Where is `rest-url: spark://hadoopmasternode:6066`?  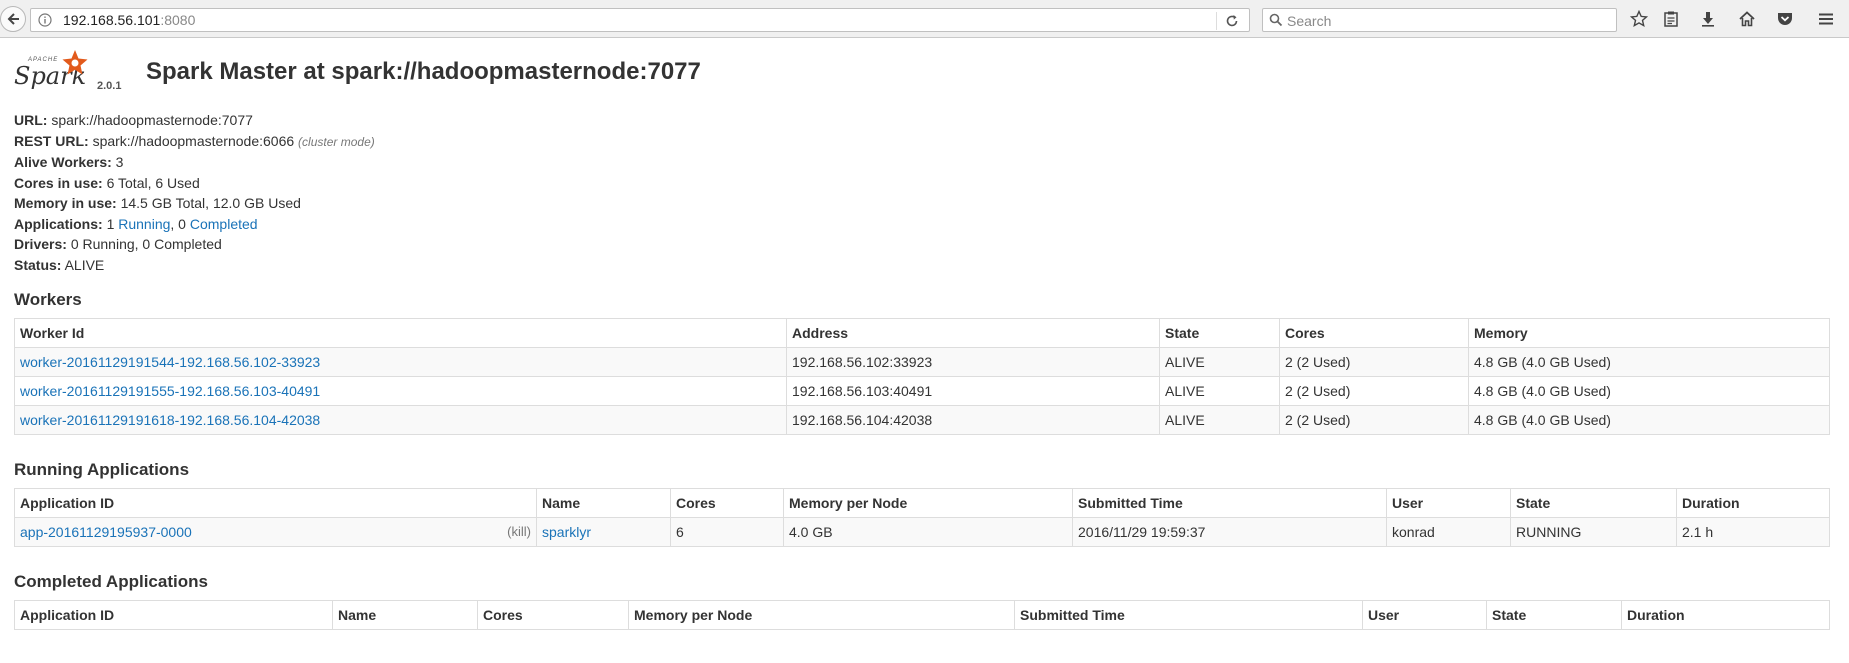 rest-url: spark://hadoopmasternode:6066 is located at coordinates (193, 140).